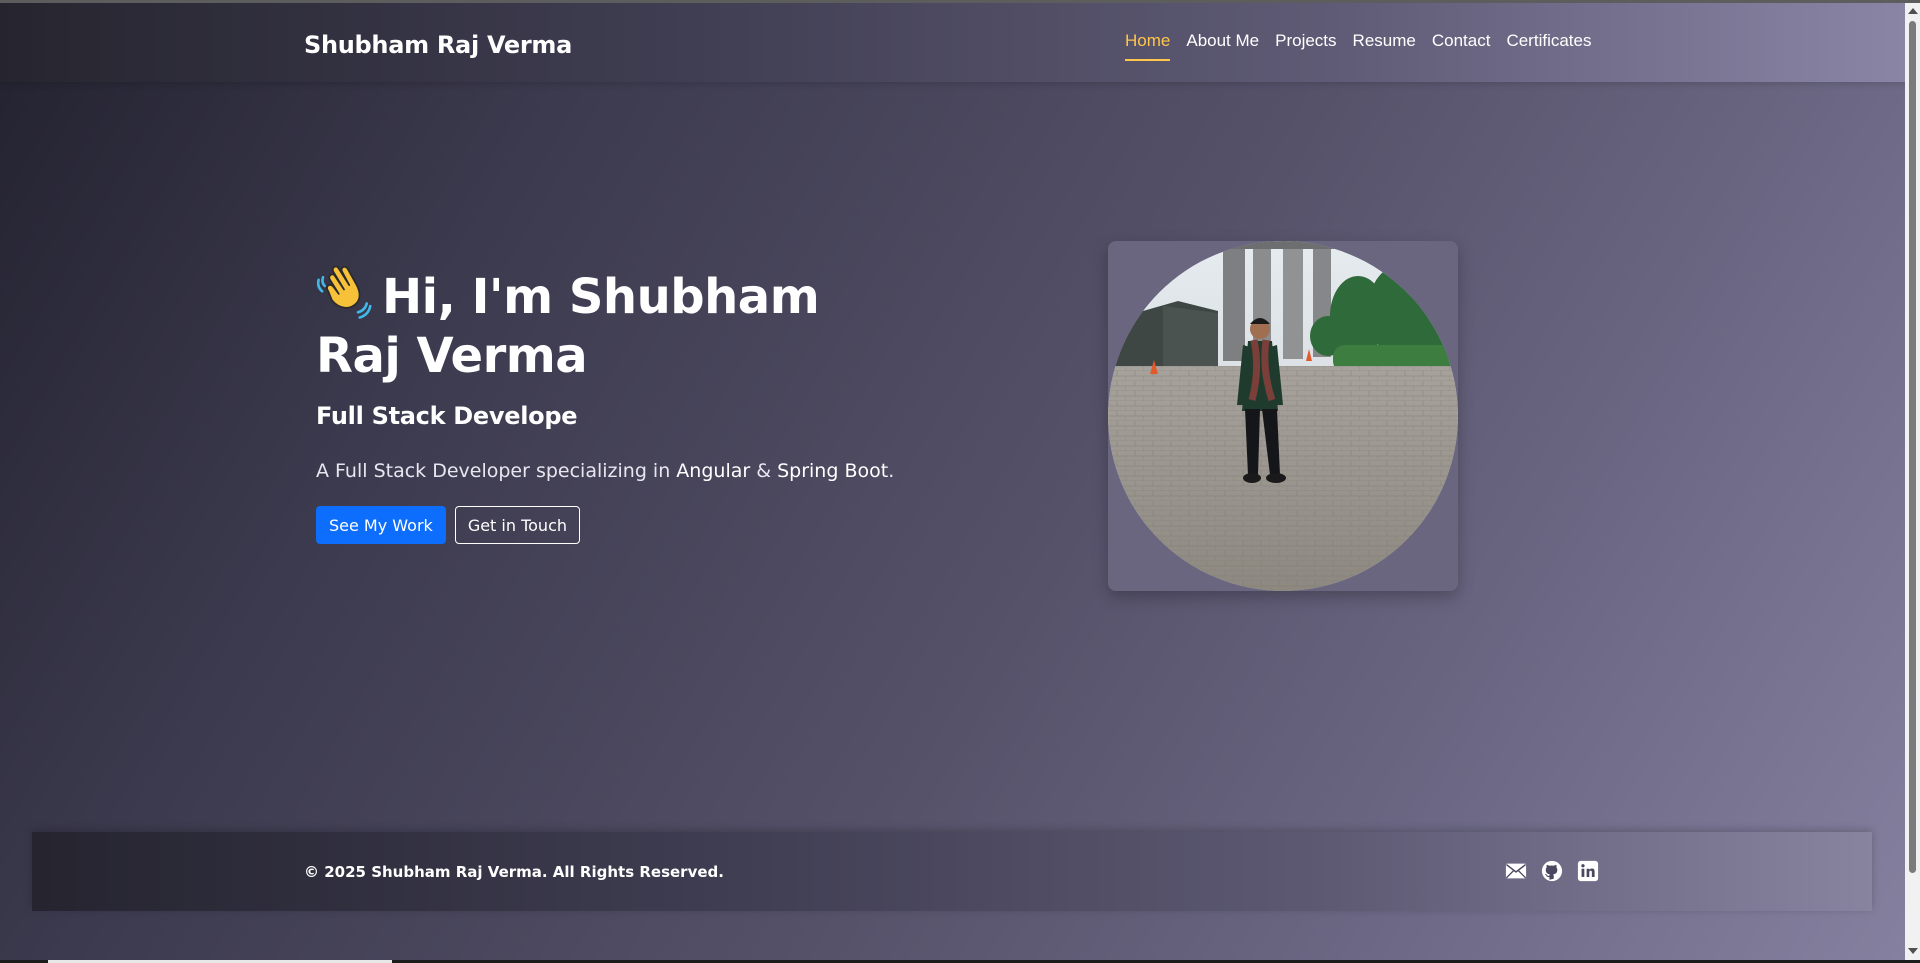 This screenshot has height=963, width=1920. Describe the element at coordinates (833, 471) in the screenshot. I see `tech-spring-boot: Spring Boot` at that location.